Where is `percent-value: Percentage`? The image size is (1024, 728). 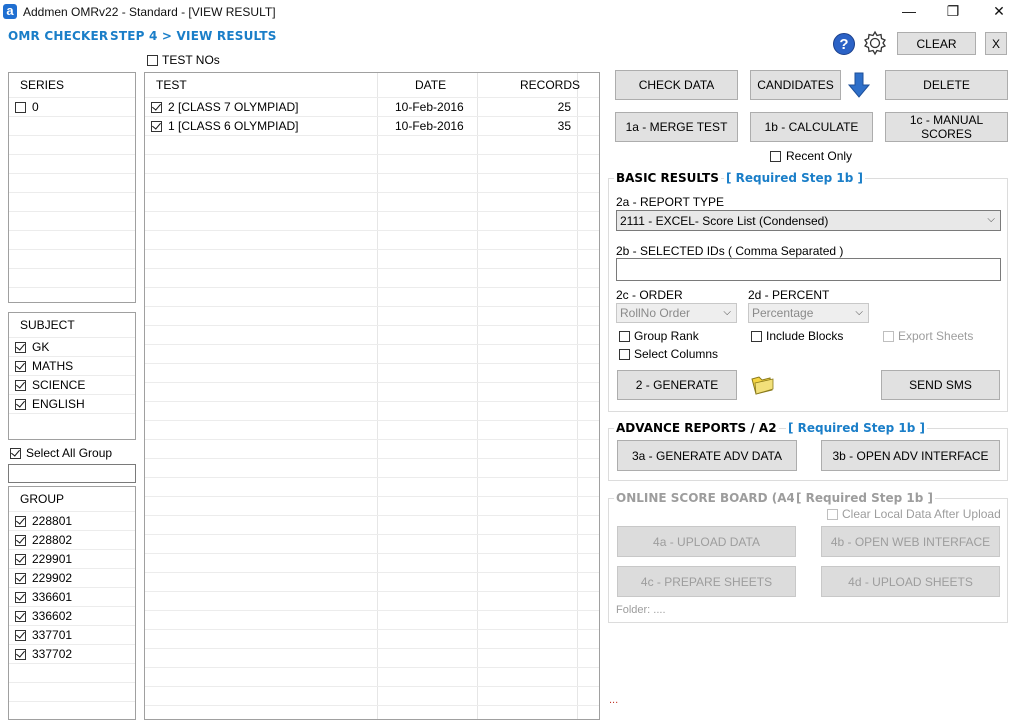 percent-value: Percentage is located at coordinates (783, 313).